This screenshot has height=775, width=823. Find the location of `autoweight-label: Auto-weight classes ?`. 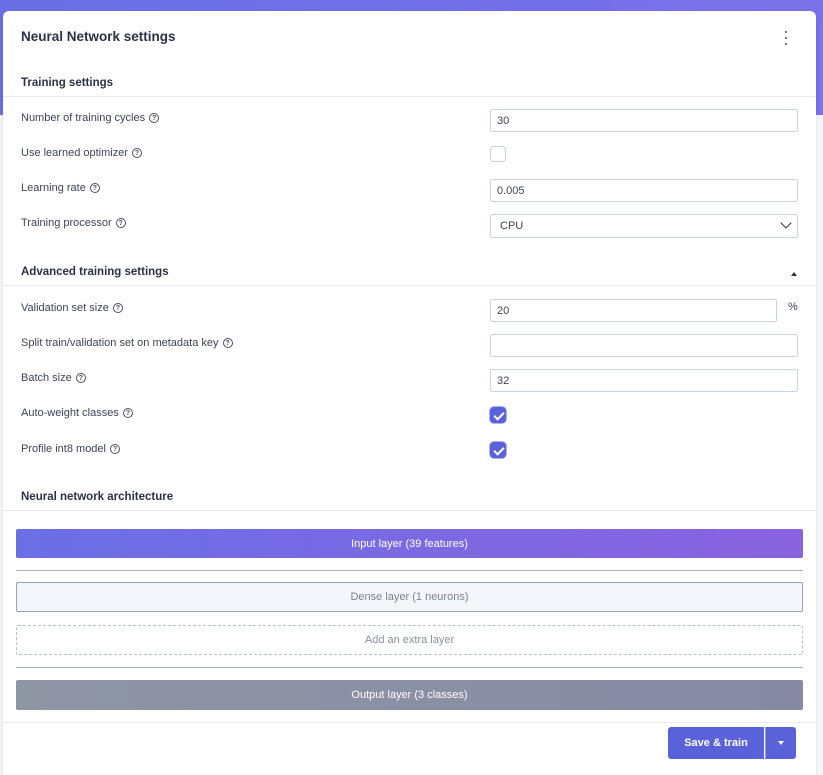

autoweight-label: Auto-weight classes ? is located at coordinates (77, 413).